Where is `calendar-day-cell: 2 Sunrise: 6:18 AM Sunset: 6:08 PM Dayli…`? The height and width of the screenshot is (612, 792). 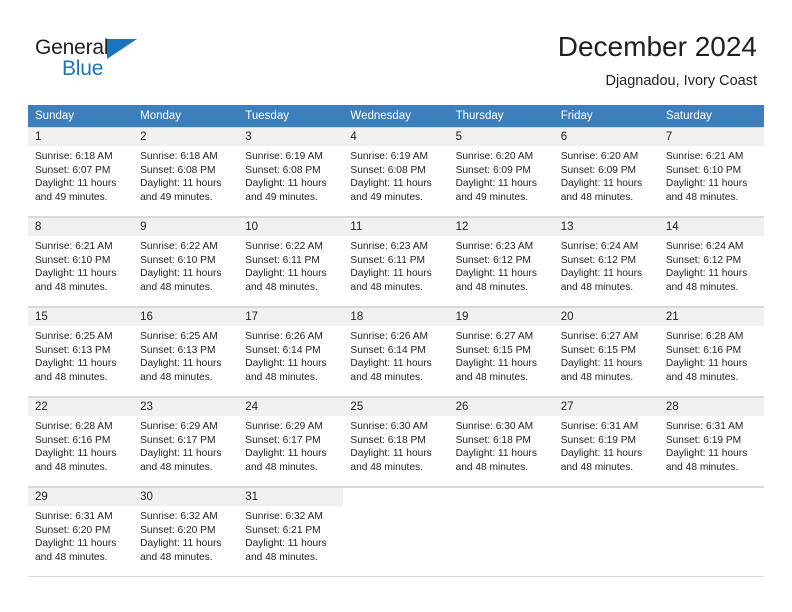 calendar-day-cell: 2 Sunrise: 6:18 AM Sunset: 6:08 PM Dayli… is located at coordinates (186, 172).